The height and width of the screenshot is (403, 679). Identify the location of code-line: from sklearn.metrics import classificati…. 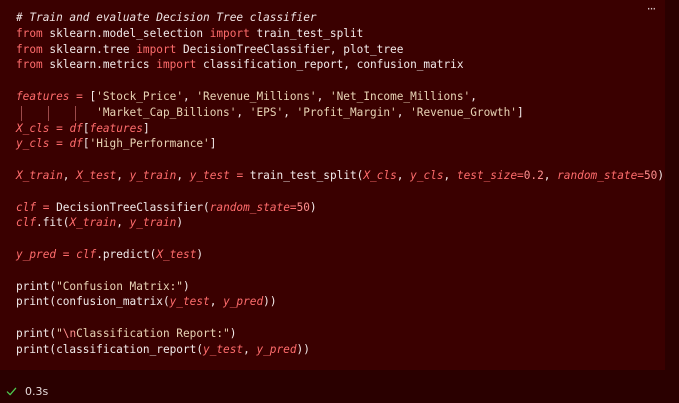
(340, 65).